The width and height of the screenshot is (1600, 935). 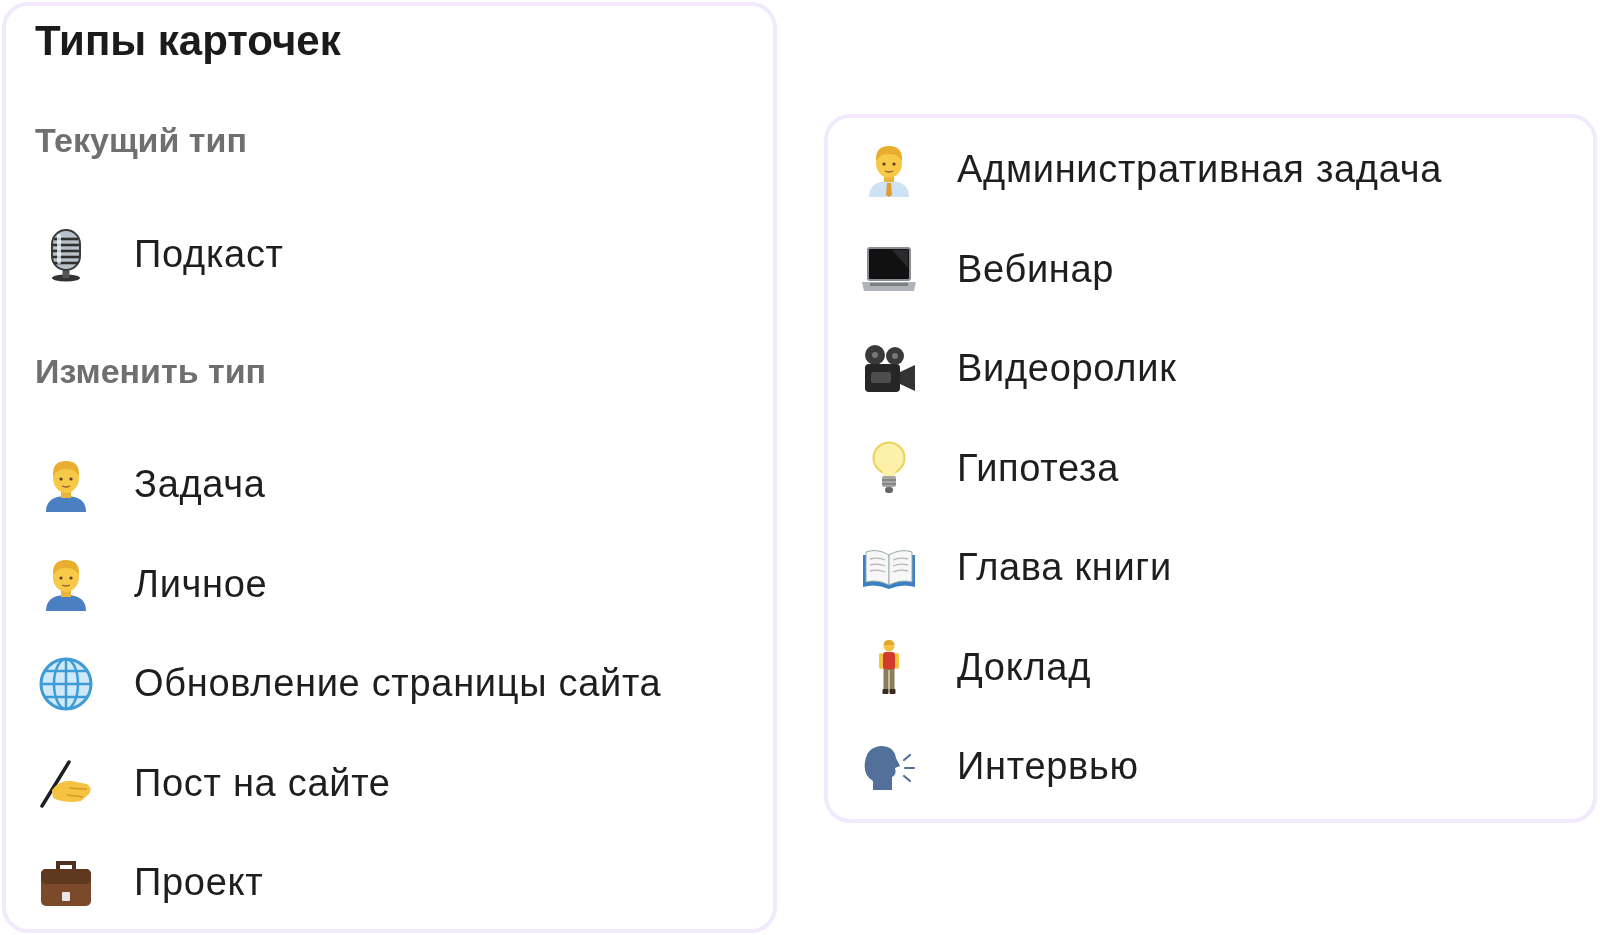 What do you see at coordinates (1135, 170) in the screenshot?
I see `card-type-option: Административная задача` at bounding box center [1135, 170].